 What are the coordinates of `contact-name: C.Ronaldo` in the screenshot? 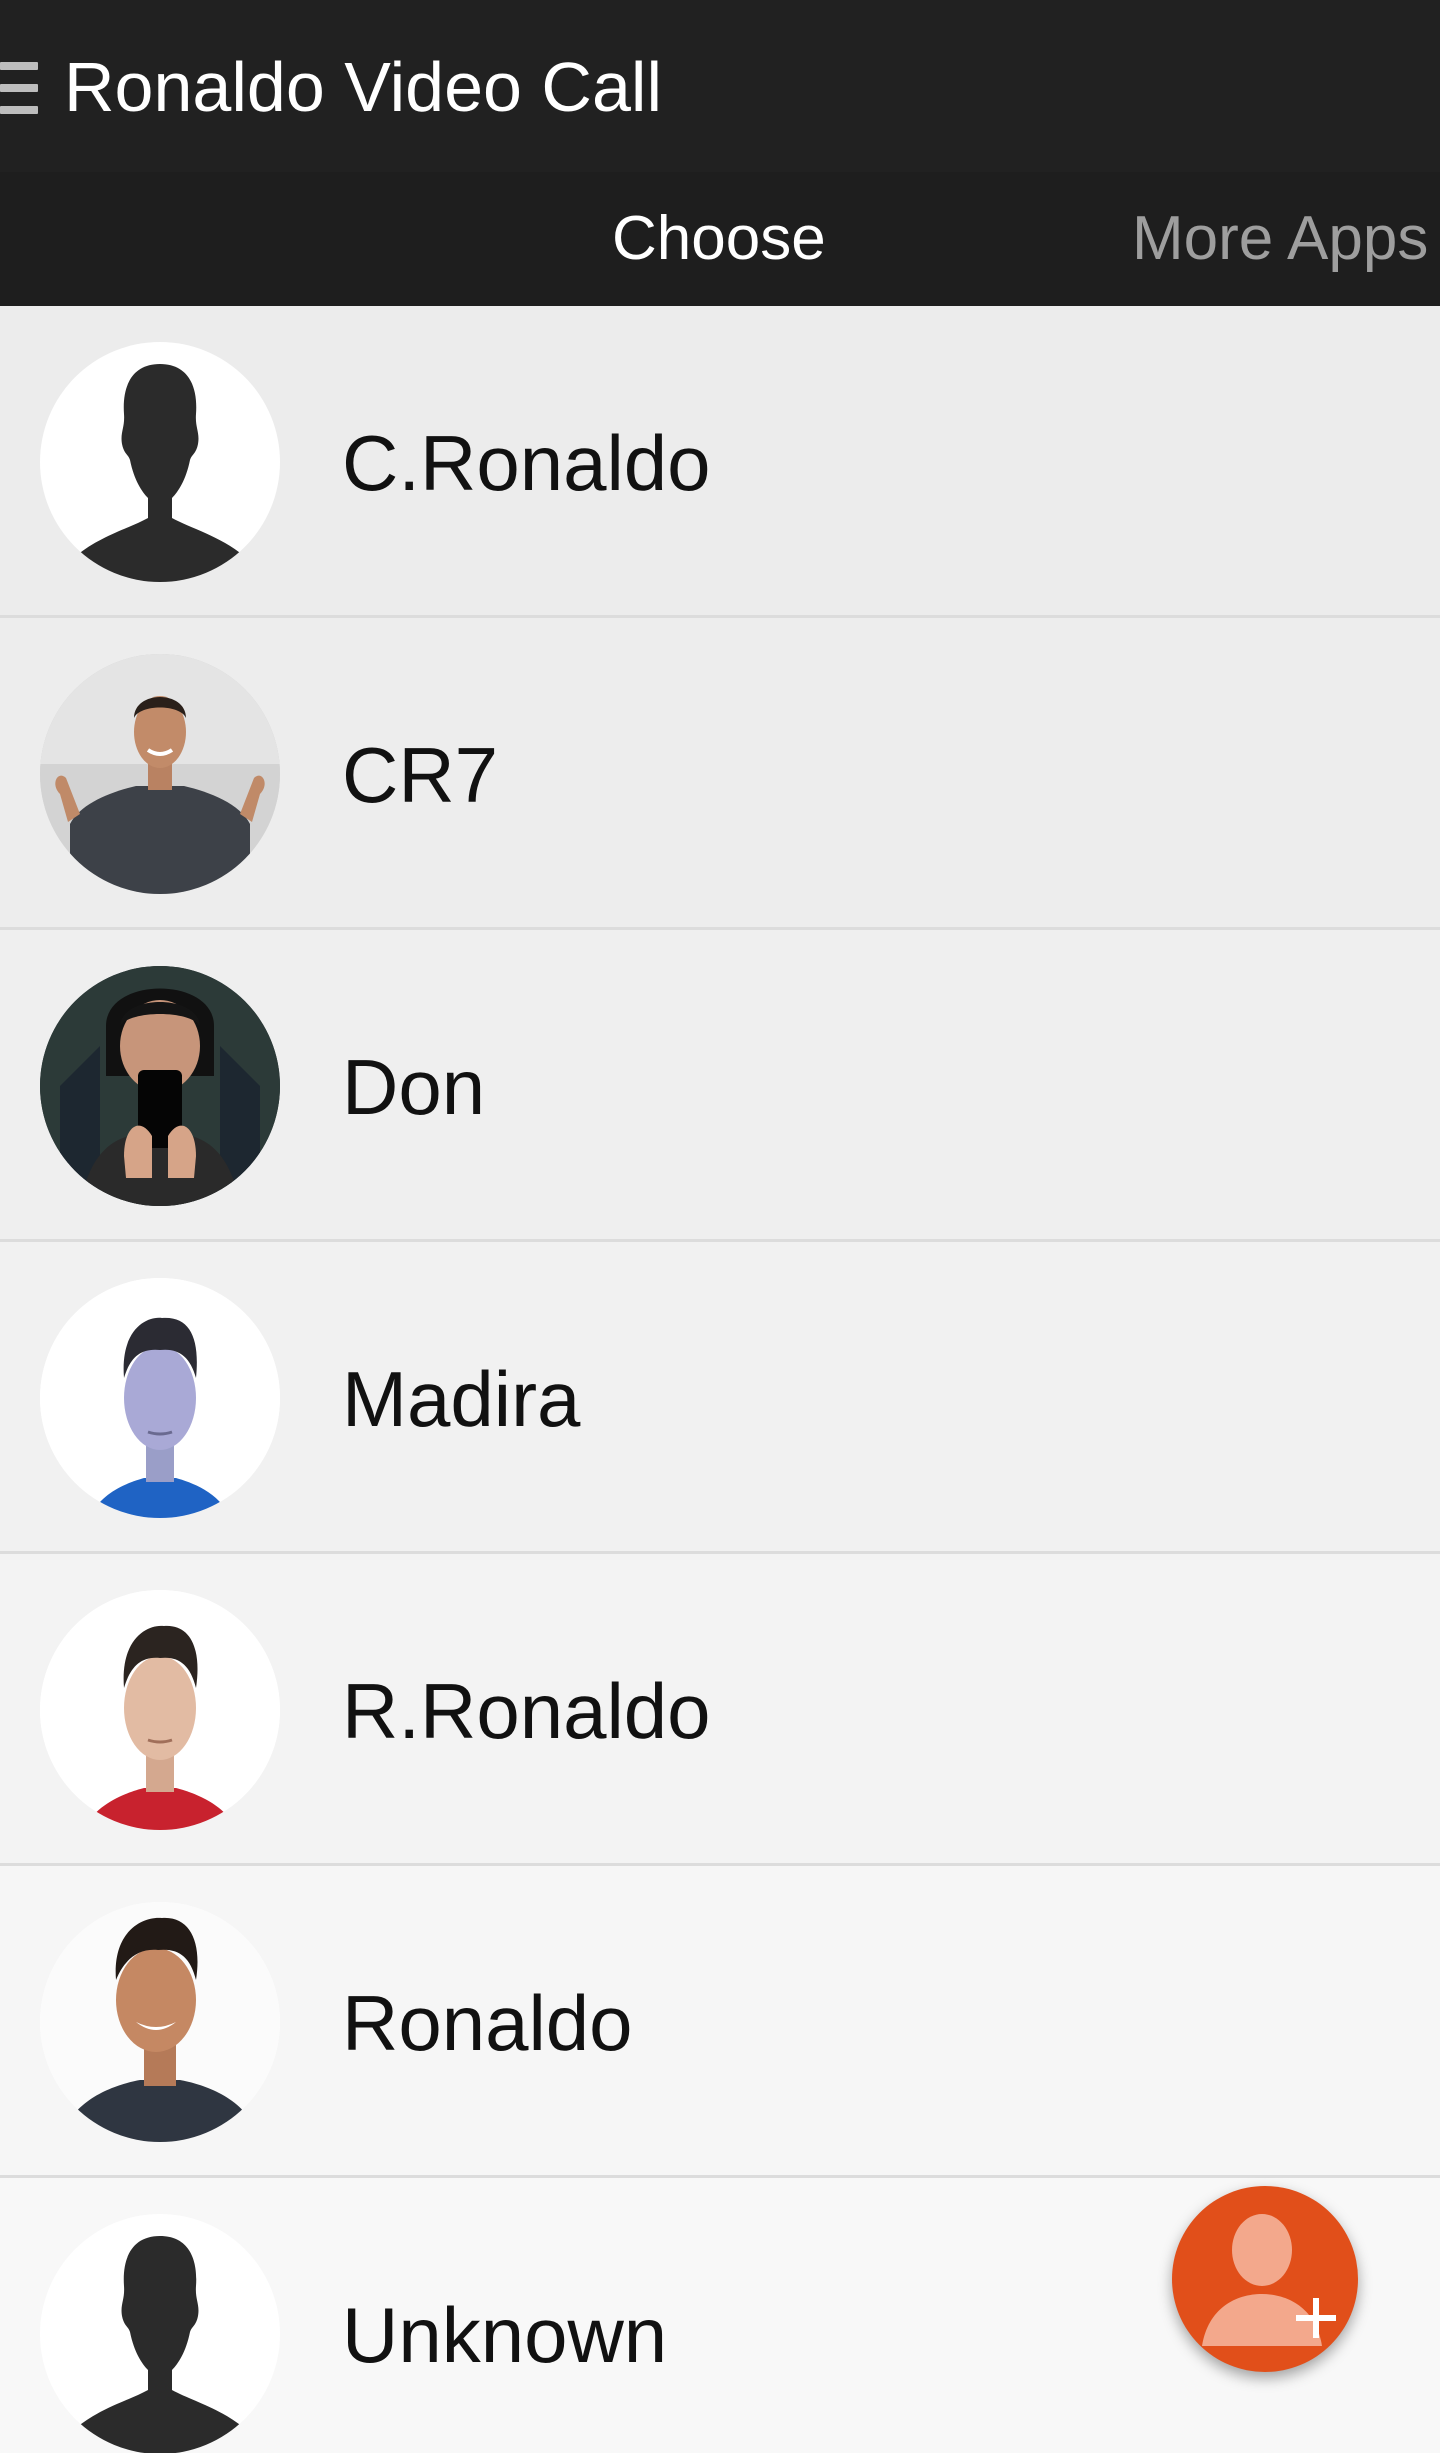 It's located at (526, 463).